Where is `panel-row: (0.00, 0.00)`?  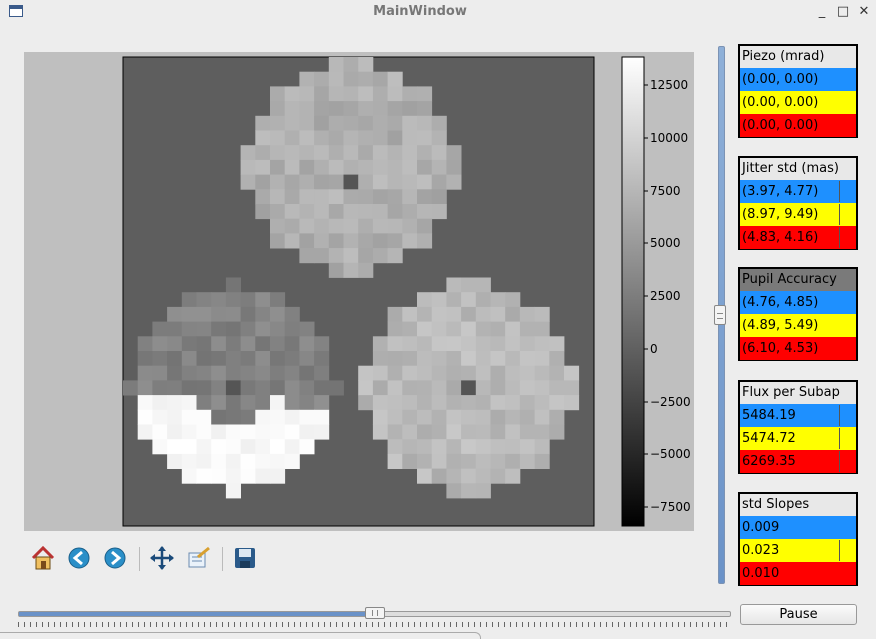
panel-row: (0.00, 0.00) is located at coordinates (798, 125).